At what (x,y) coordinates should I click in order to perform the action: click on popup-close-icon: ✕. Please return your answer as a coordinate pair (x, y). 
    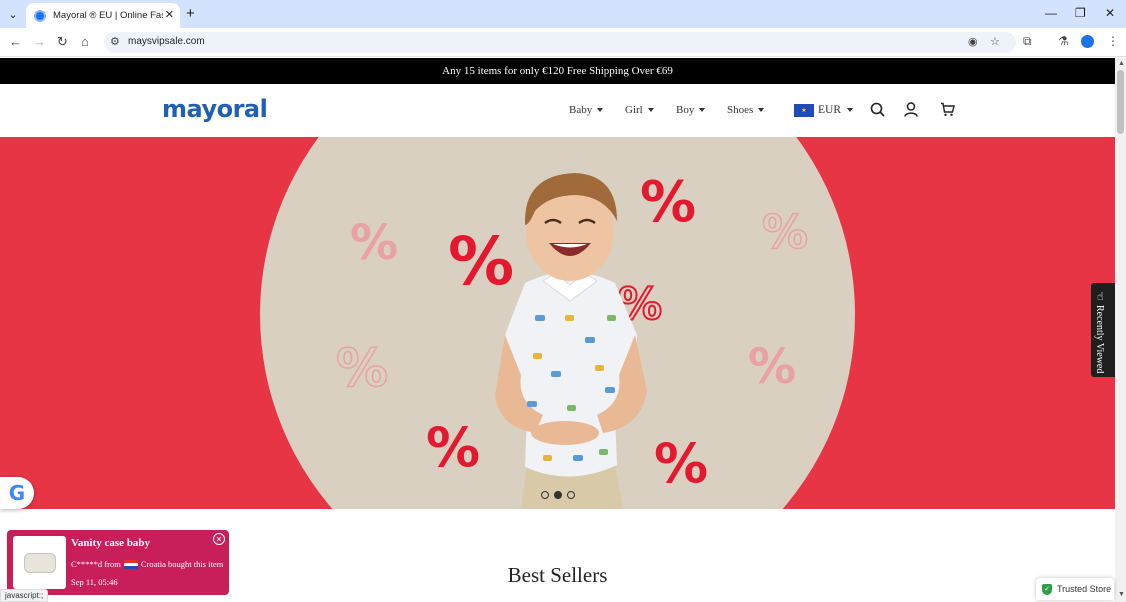
    Looking at the image, I should click on (219, 539).